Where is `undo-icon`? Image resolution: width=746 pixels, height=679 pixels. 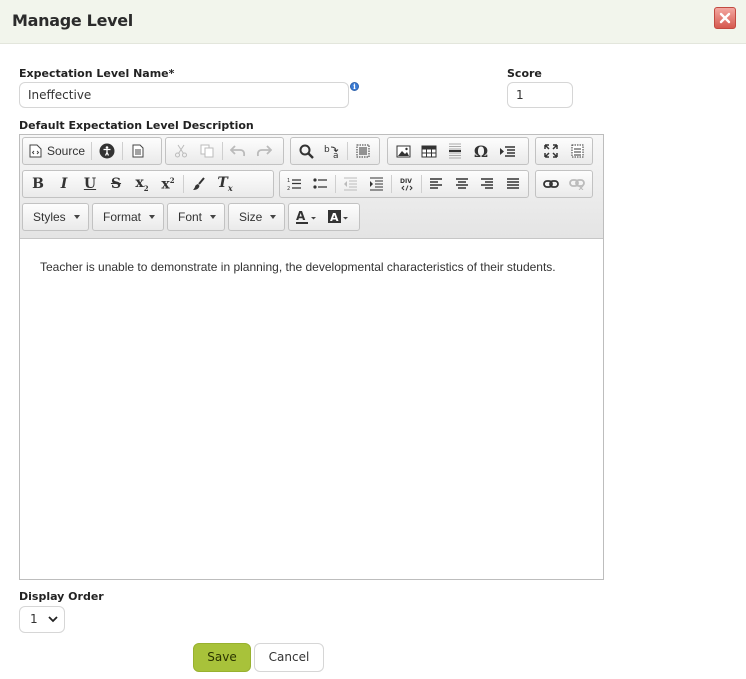
undo-icon is located at coordinates (238, 151).